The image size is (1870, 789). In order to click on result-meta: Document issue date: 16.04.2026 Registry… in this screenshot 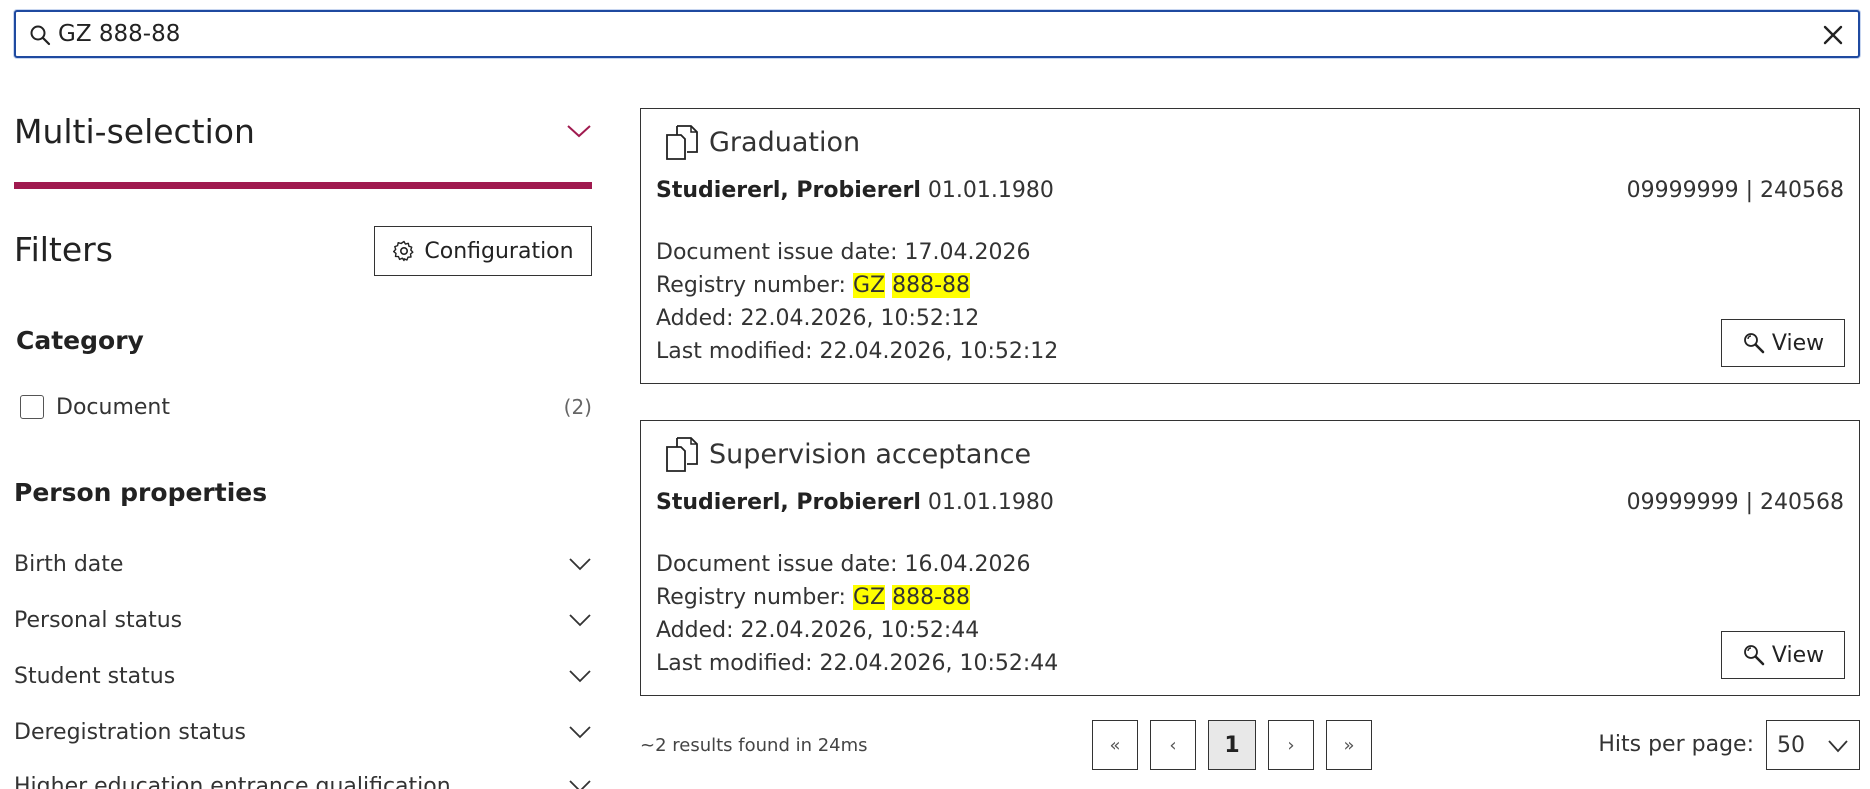, I will do `click(857, 614)`.